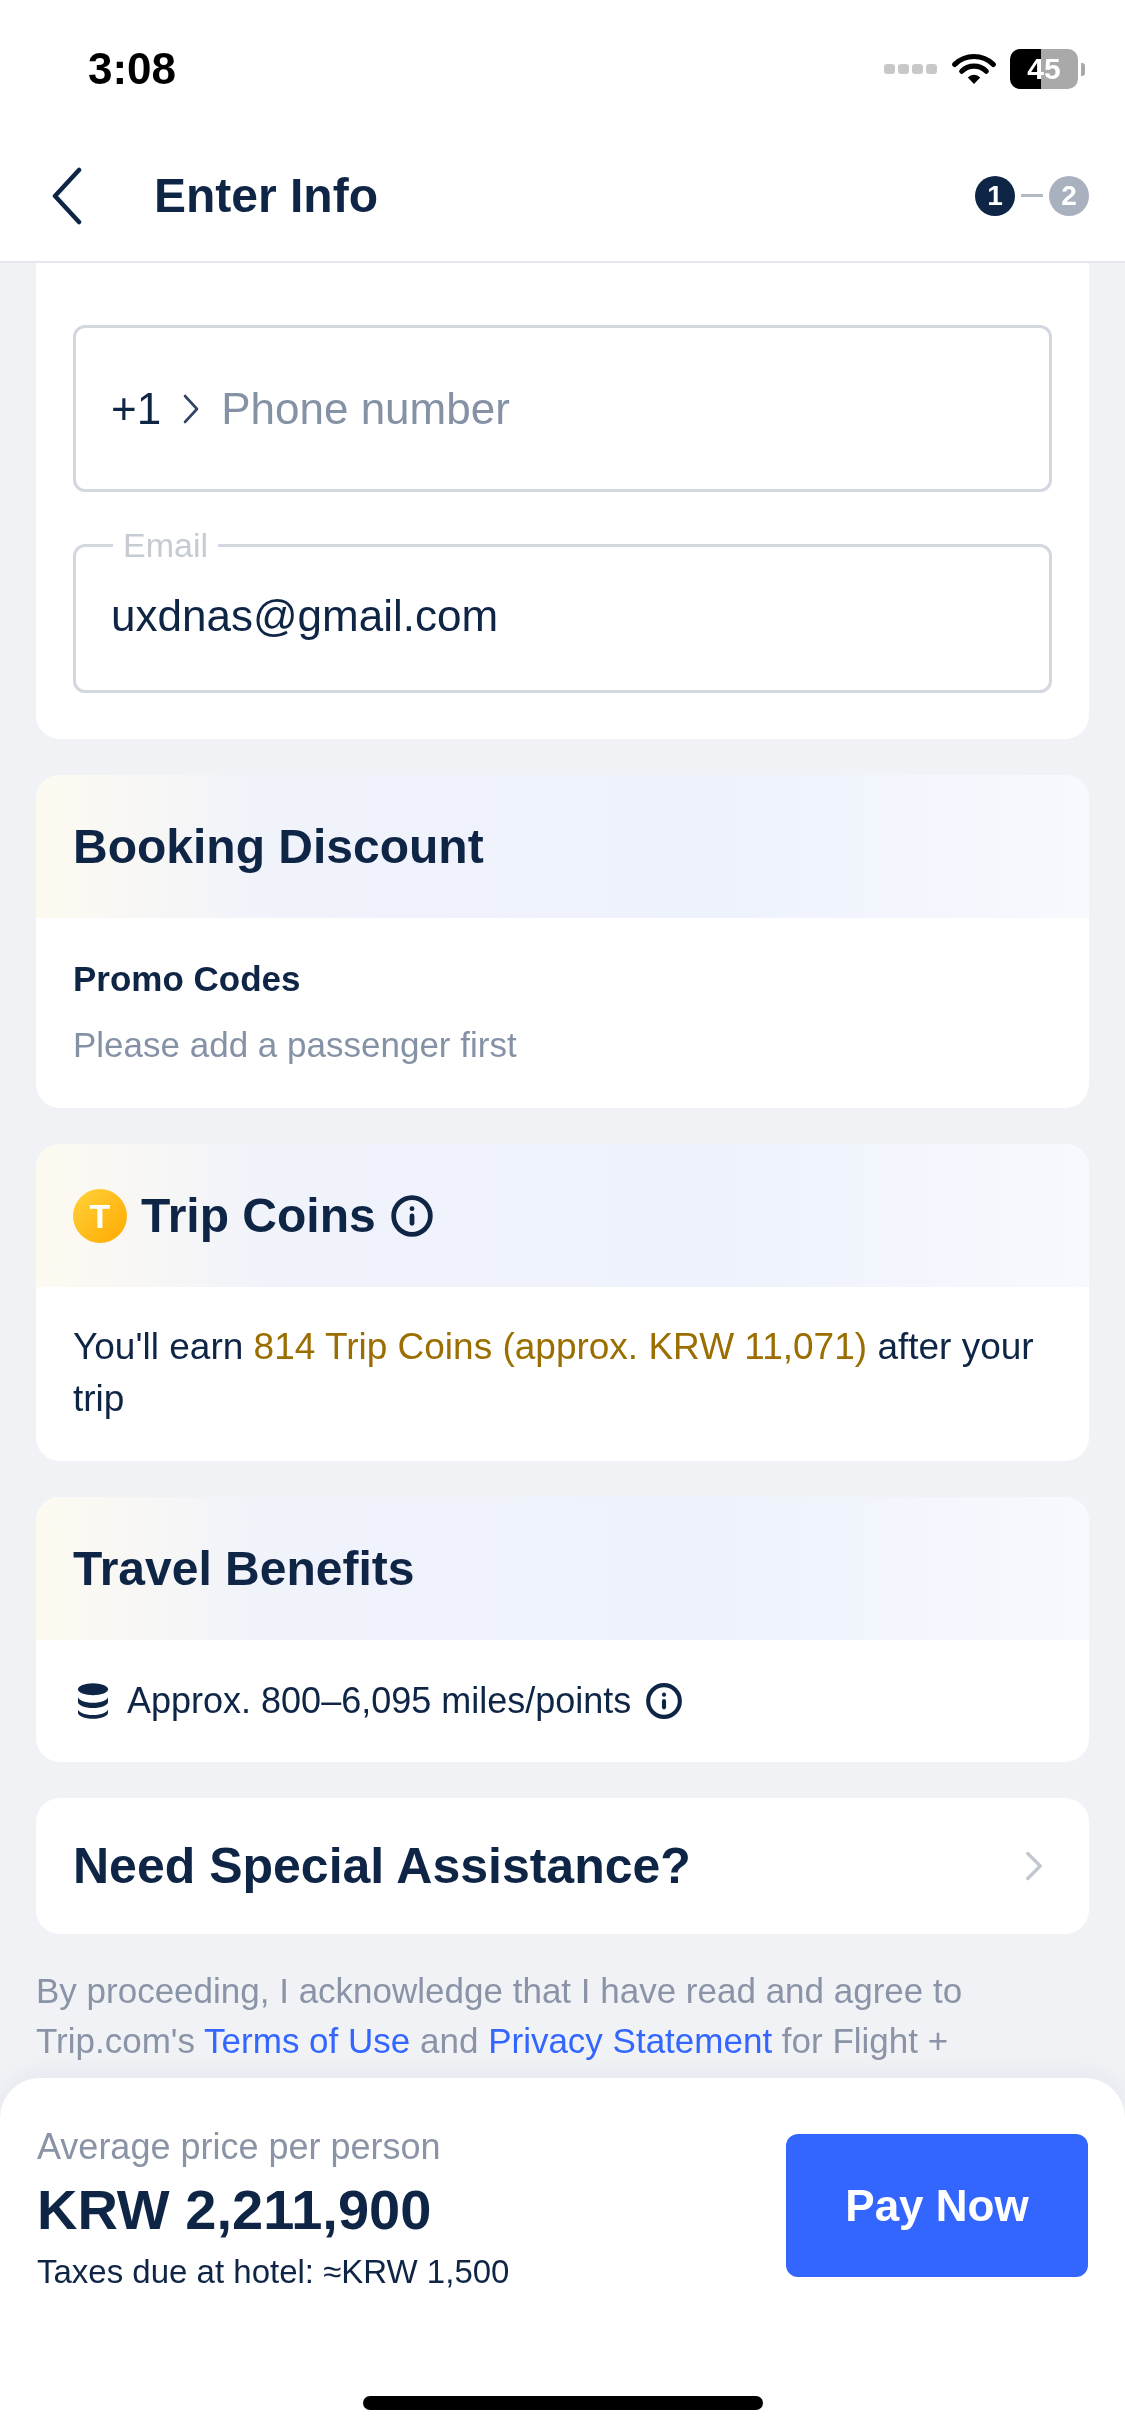  Describe the element at coordinates (974, 69) in the screenshot. I see `wifi-icon` at that location.